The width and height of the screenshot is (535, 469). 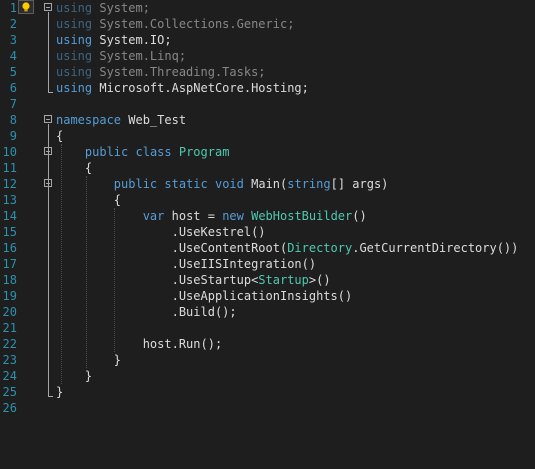 I want to click on keyword-token: static, so click(x=186, y=184).